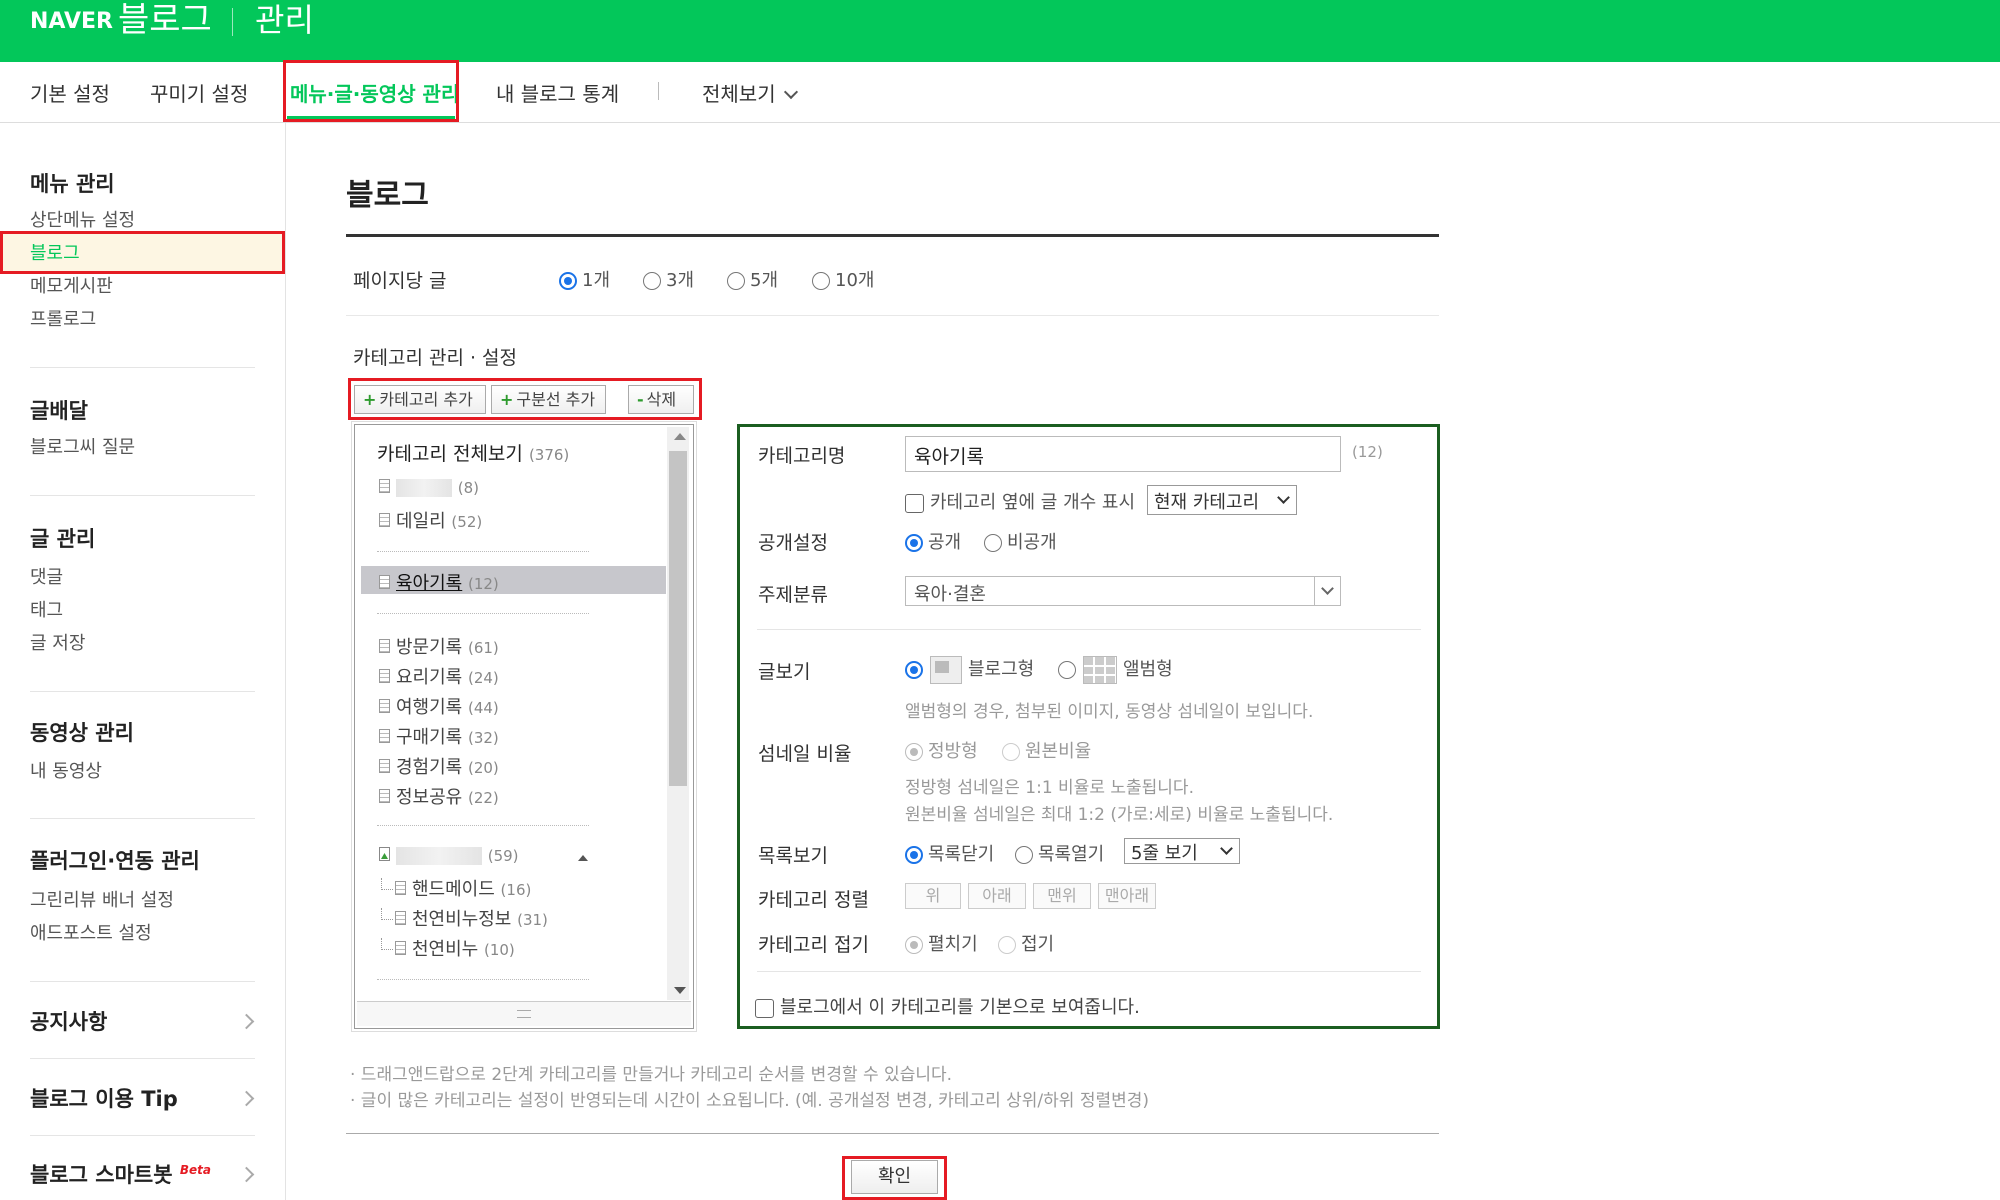 The image size is (2000, 1200). What do you see at coordinates (1123, 454) in the screenshot?
I see `category-name-input: 육아기록` at bounding box center [1123, 454].